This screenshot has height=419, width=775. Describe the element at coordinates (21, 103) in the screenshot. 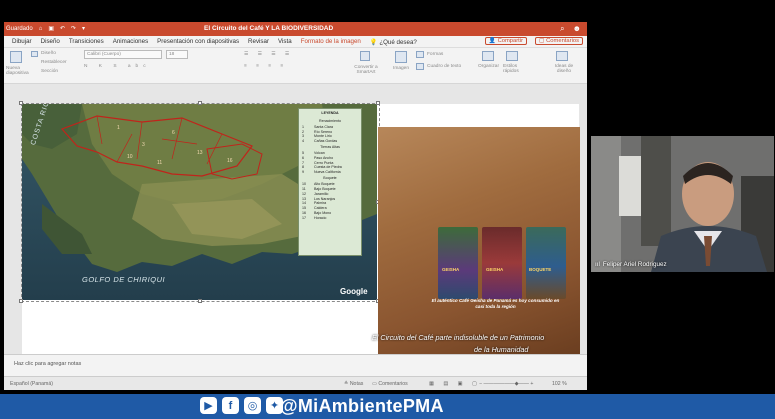

I see `resize-handle-tl` at that location.